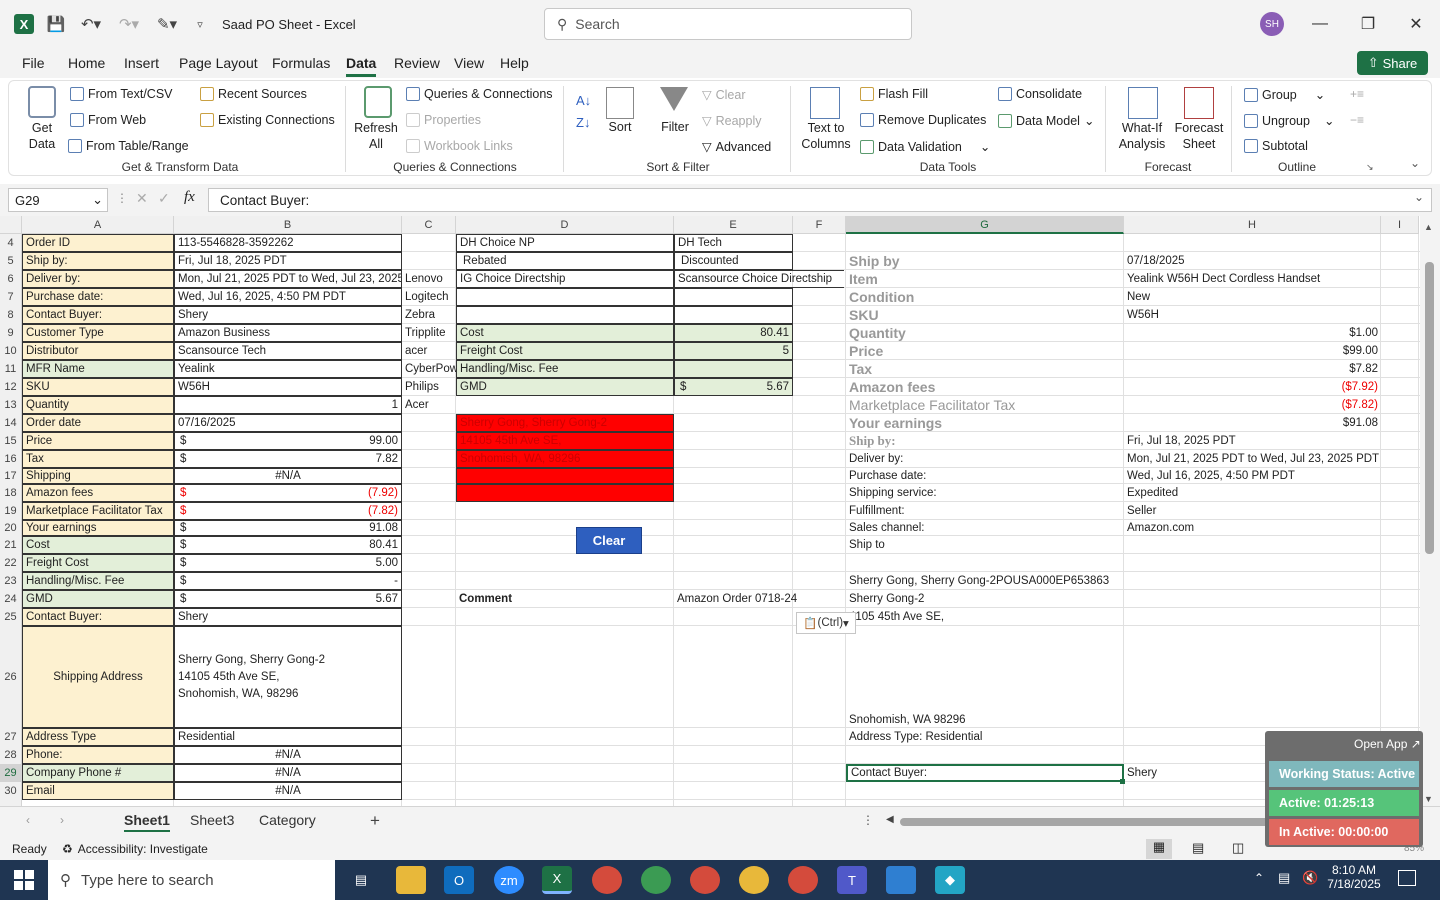 This screenshot has width=1440, height=900. Describe the element at coordinates (565, 423) in the screenshot. I see `red-address-cell: Sherry Gong, Sherry Gong-2` at that location.